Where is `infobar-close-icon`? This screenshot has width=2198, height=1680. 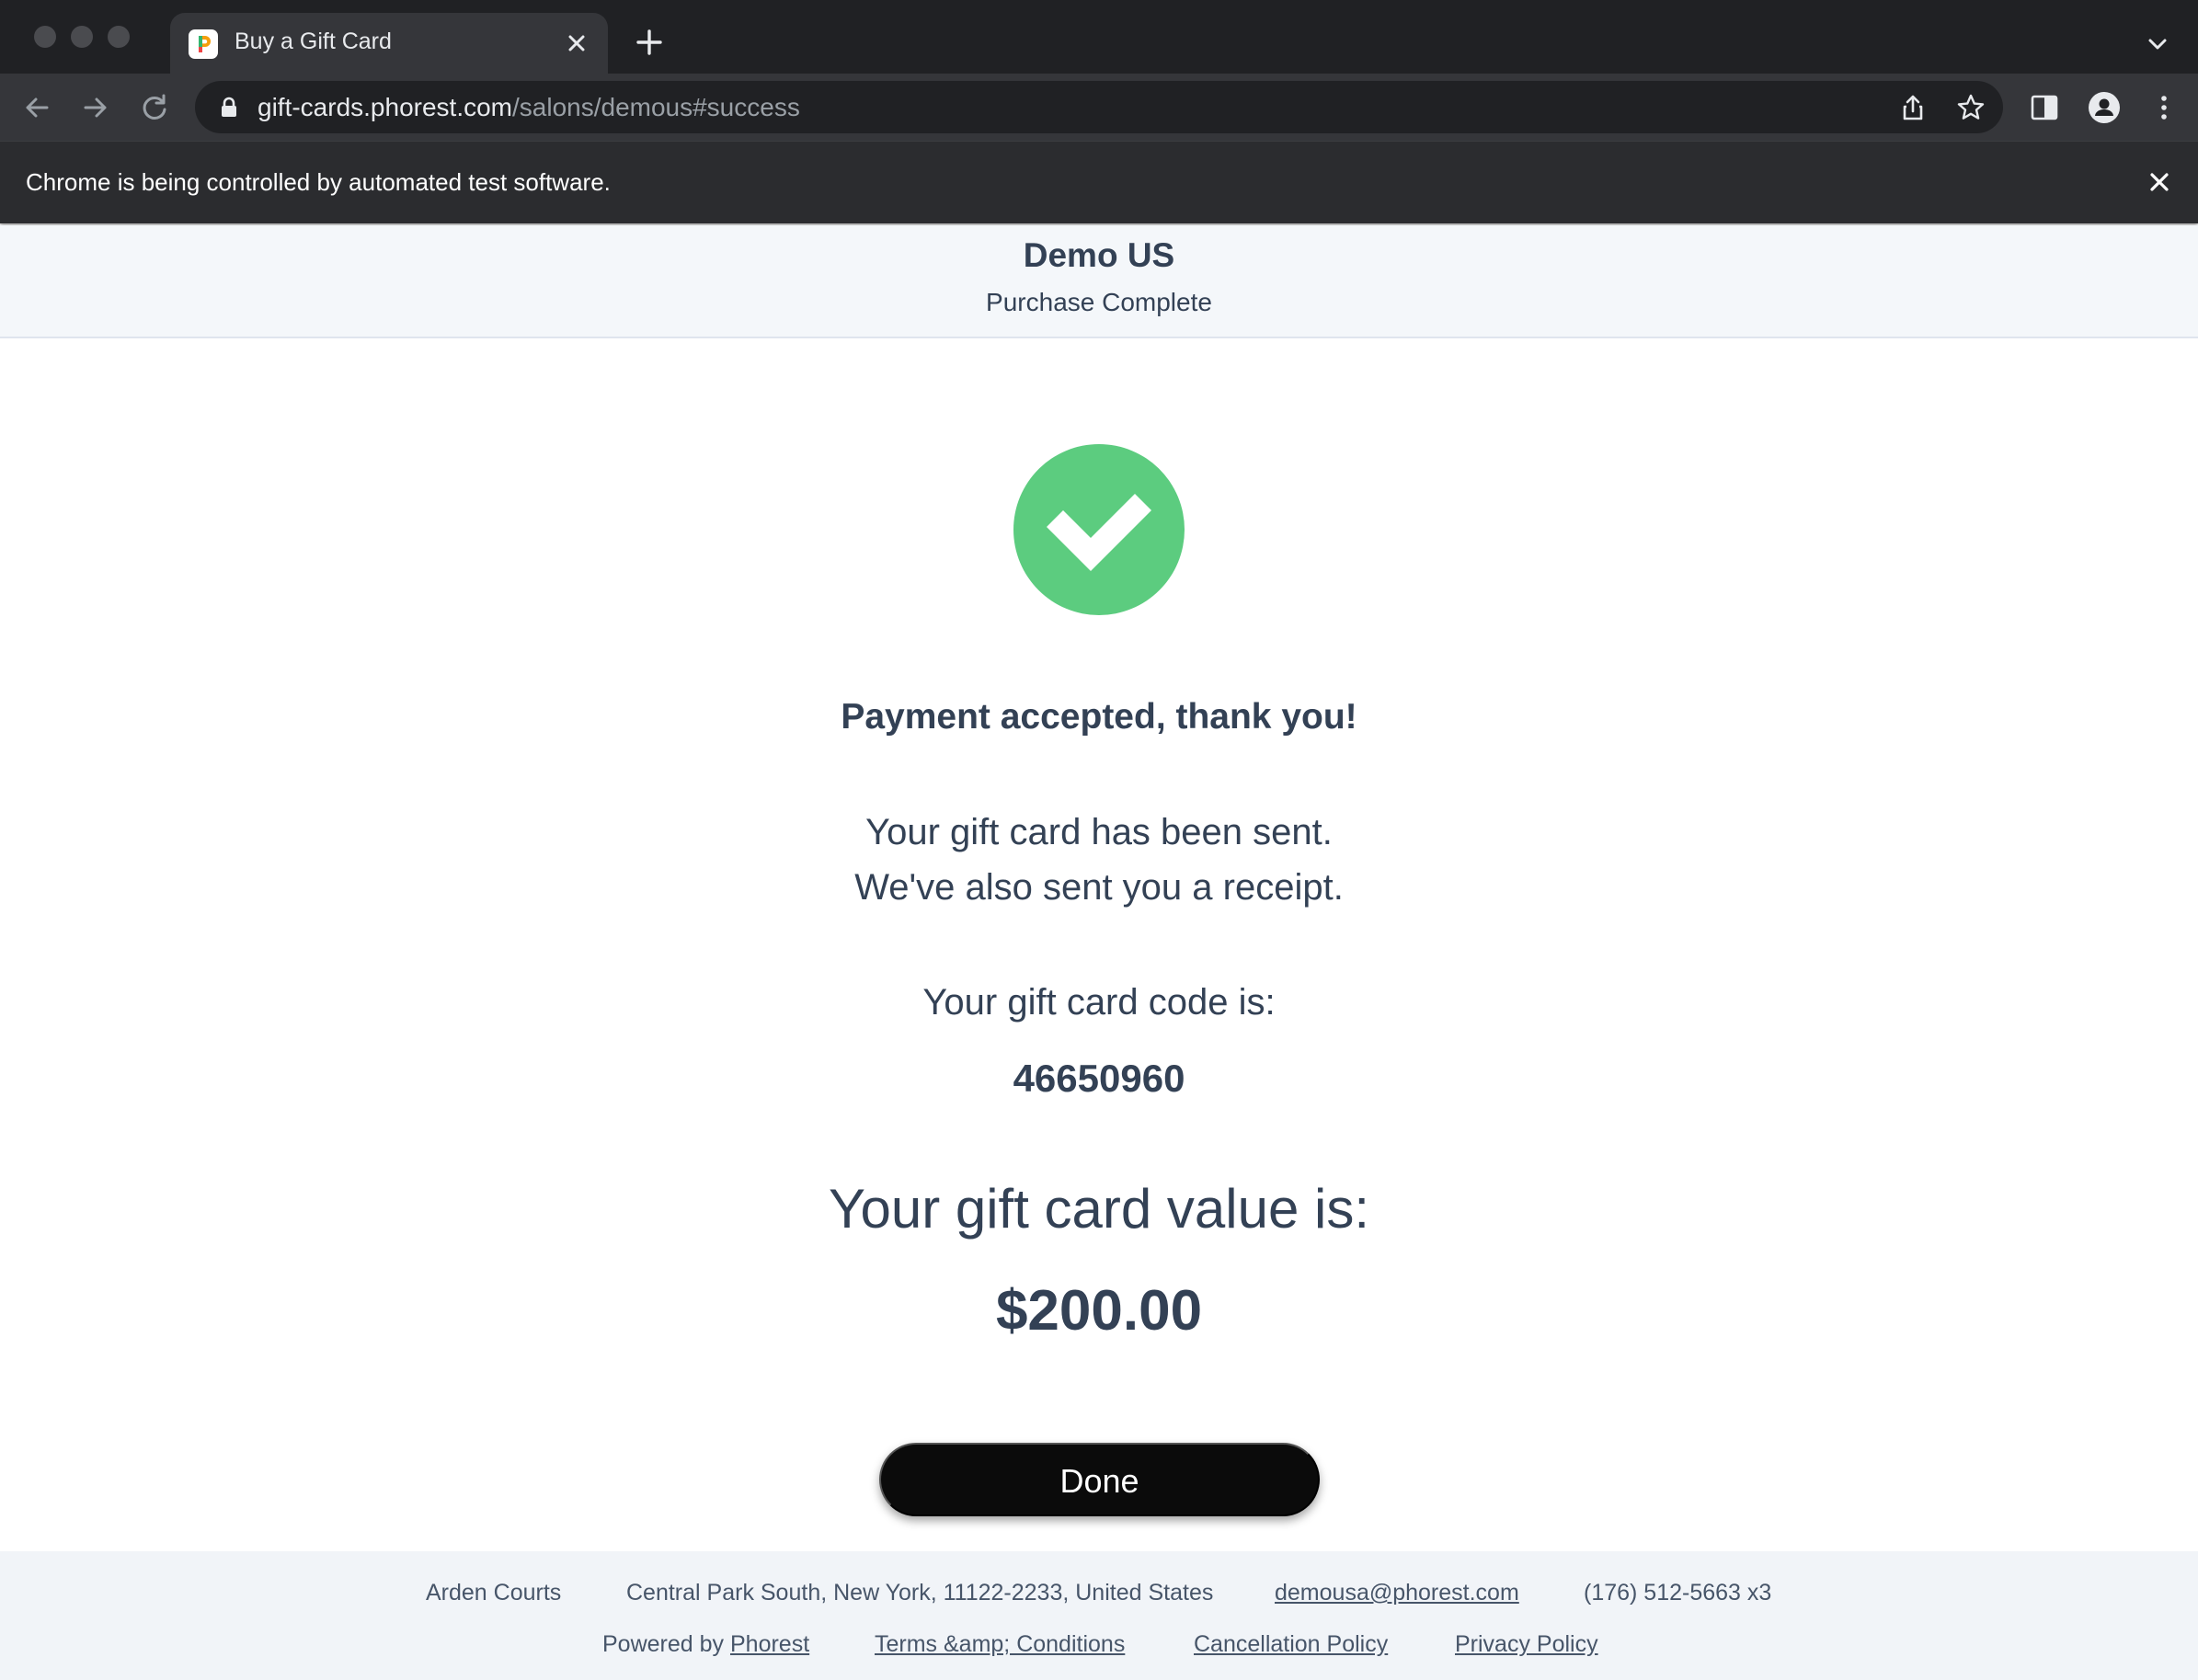 infobar-close-icon is located at coordinates (2159, 182).